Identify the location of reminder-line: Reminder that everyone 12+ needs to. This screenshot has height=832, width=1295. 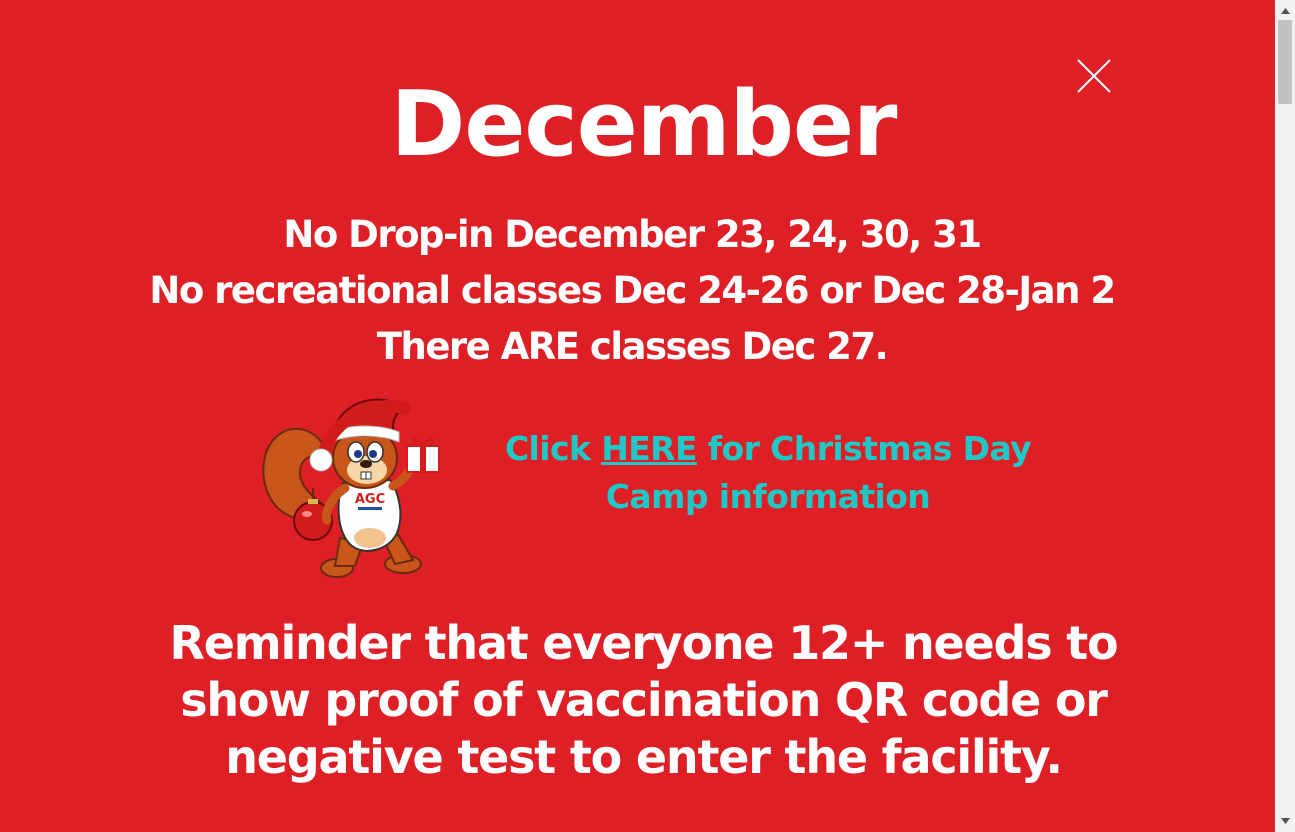
(644, 643).